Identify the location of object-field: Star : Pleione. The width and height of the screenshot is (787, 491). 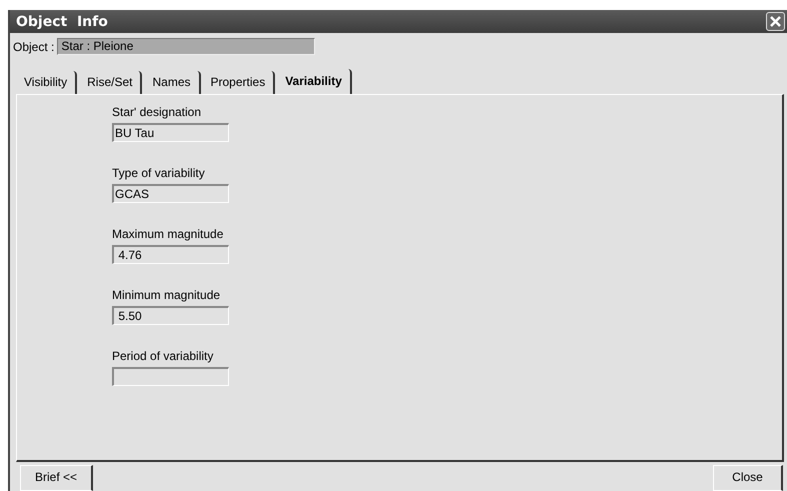
(186, 46).